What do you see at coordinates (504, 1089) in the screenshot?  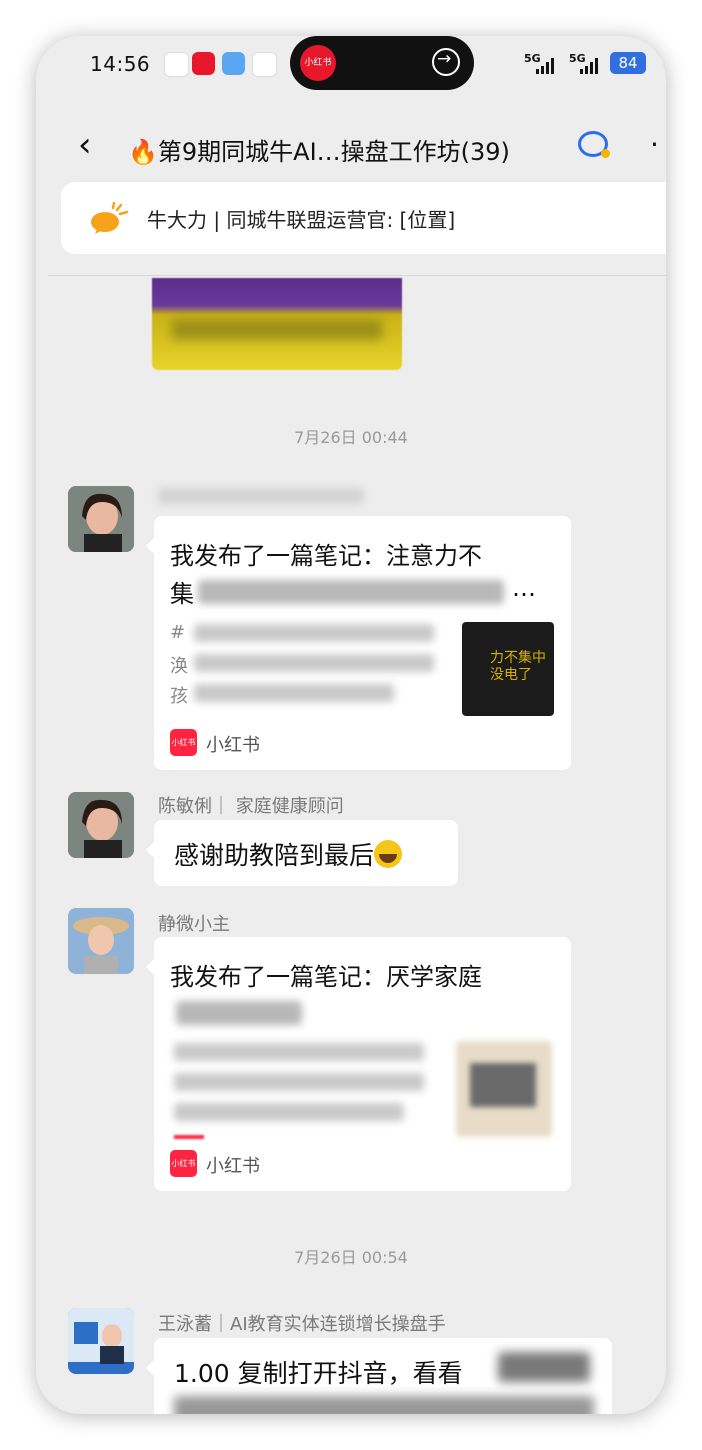 I see `note-thumbnail` at bounding box center [504, 1089].